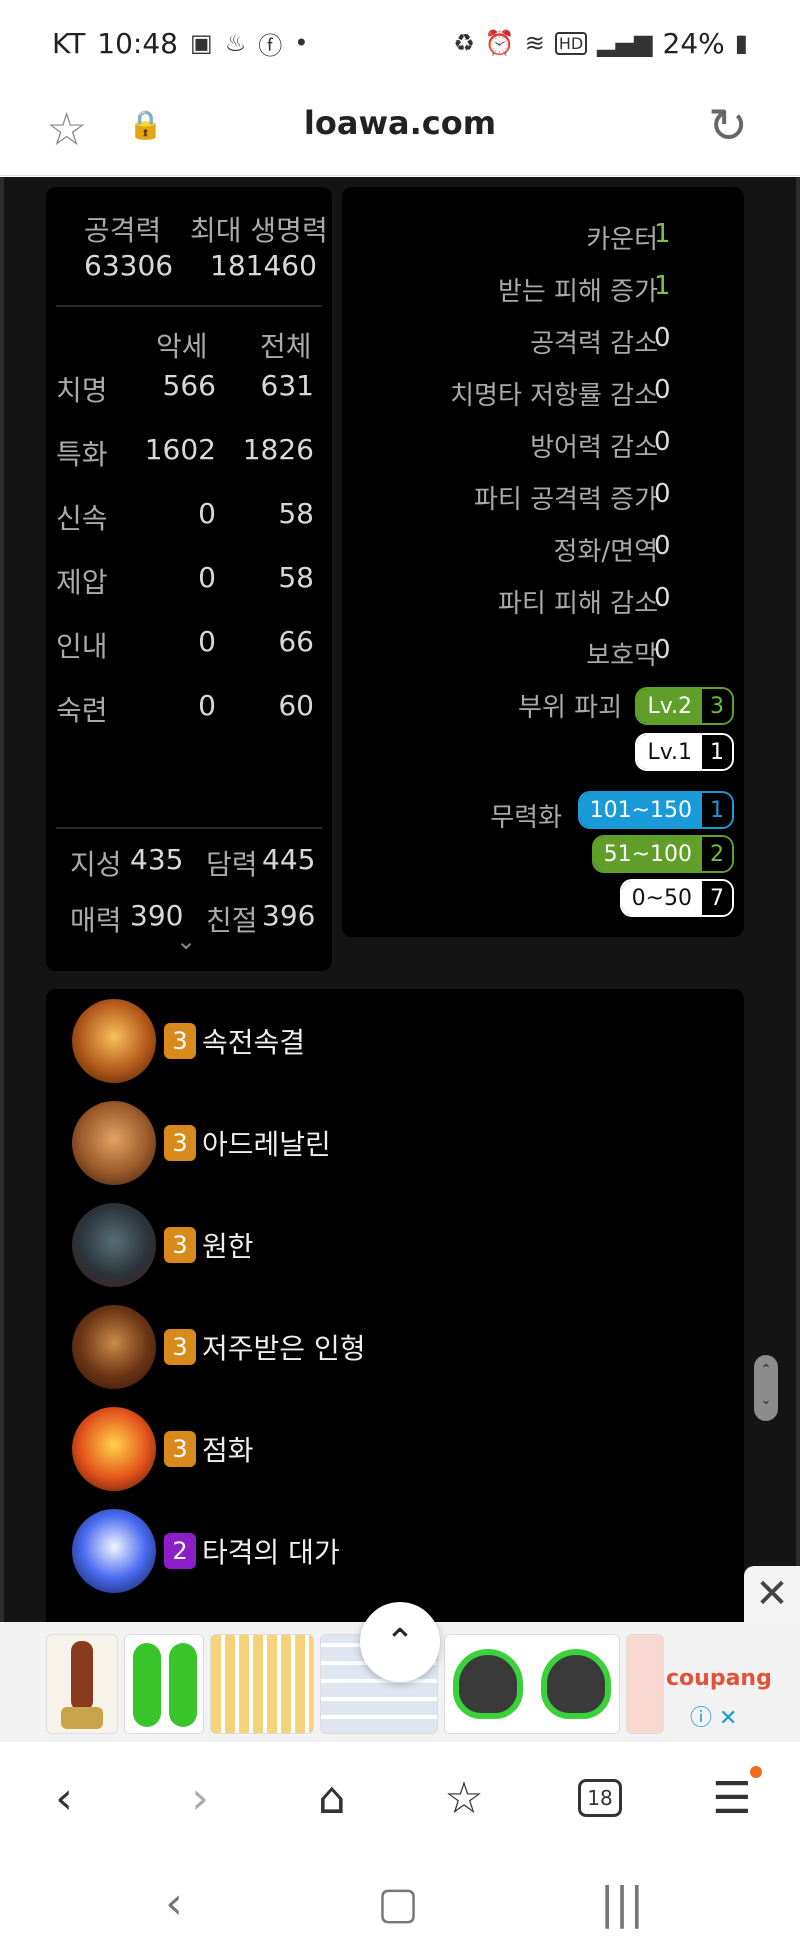 Image resolution: width=800 pixels, height=1956 pixels. Describe the element at coordinates (82, 646) in the screenshot. I see `stat-name: 인내` at that location.